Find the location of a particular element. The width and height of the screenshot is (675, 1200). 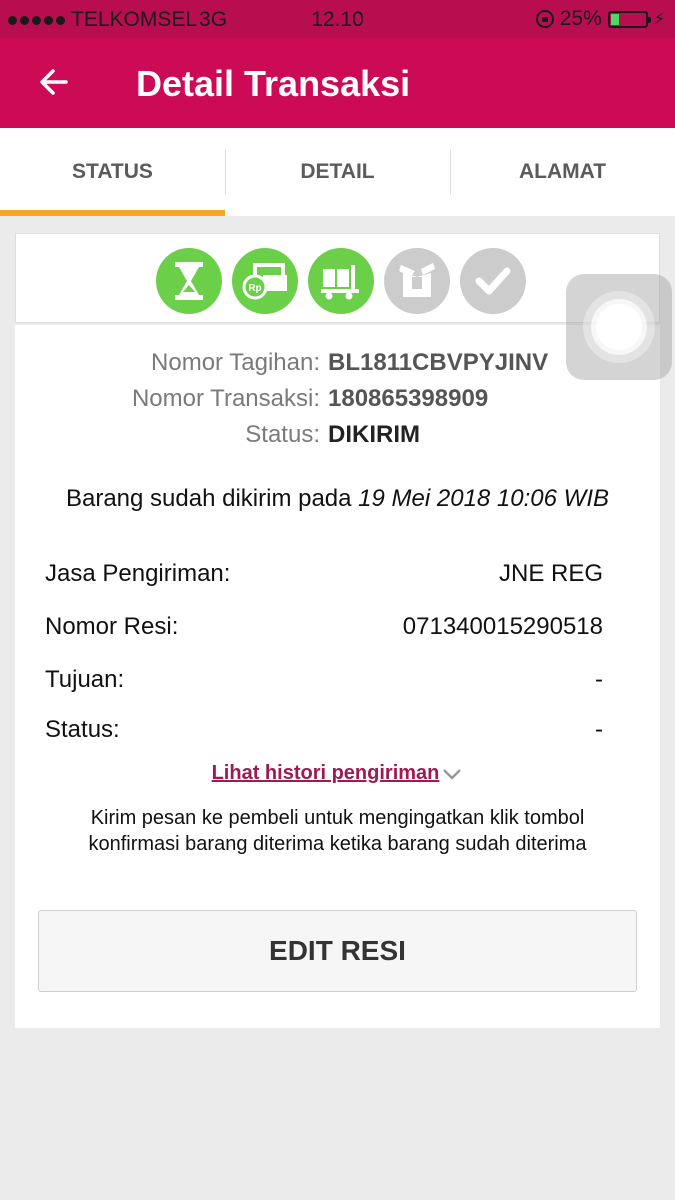

tab-bar: STATUS DETAIL ALAMAT is located at coordinates (337, 172).